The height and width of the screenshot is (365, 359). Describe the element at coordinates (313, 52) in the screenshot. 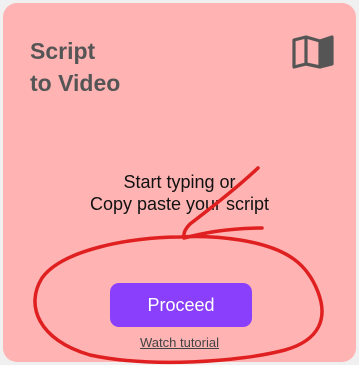

I see `open-book-icon` at that location.